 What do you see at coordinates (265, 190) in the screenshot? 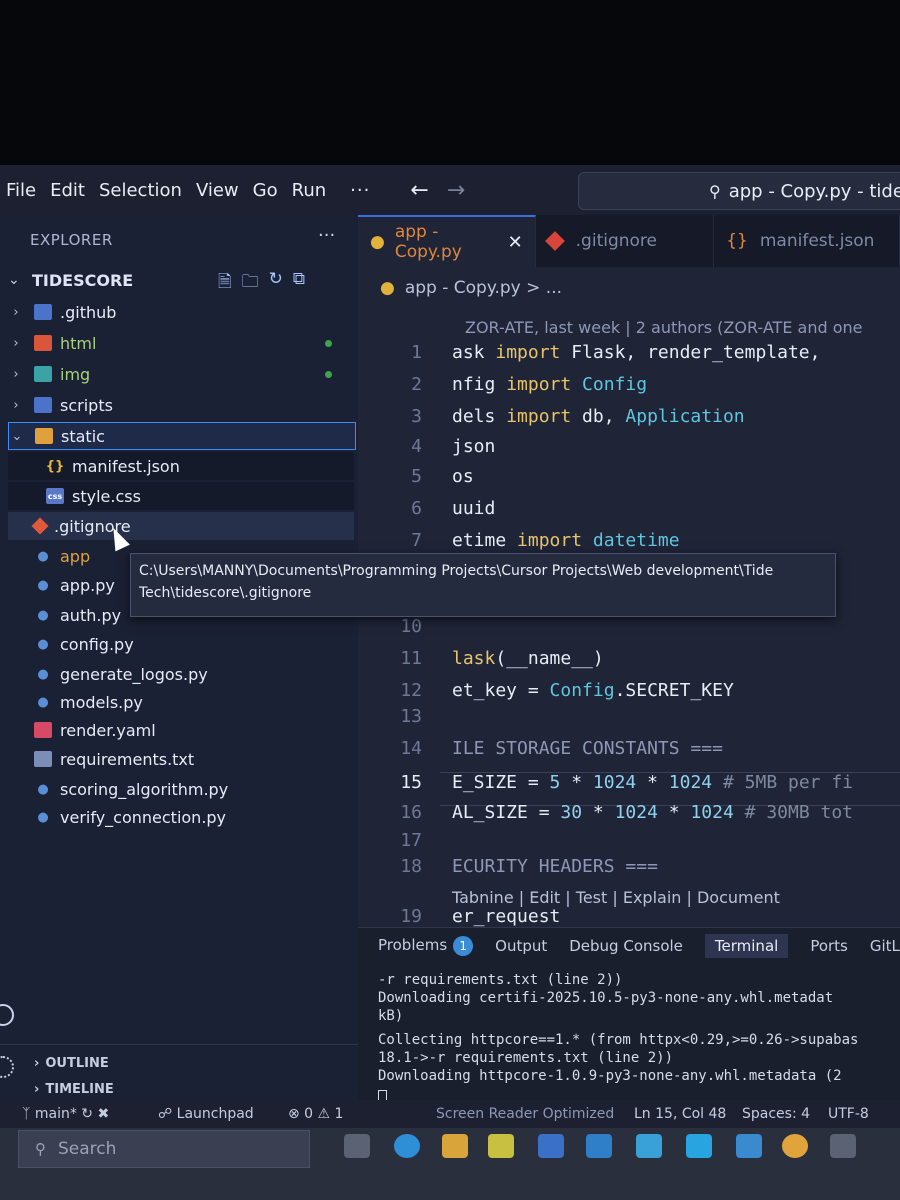
I see `menu-go: Go` at bounding box center [265, 190].